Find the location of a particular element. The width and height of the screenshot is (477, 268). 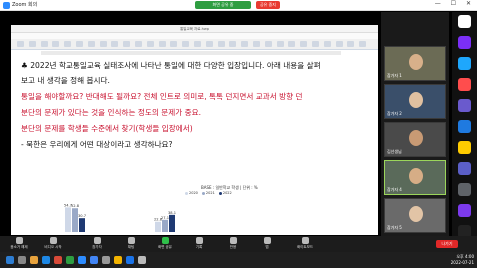

clock-date: 2022-07-21 is located at coordinates (462, 262).